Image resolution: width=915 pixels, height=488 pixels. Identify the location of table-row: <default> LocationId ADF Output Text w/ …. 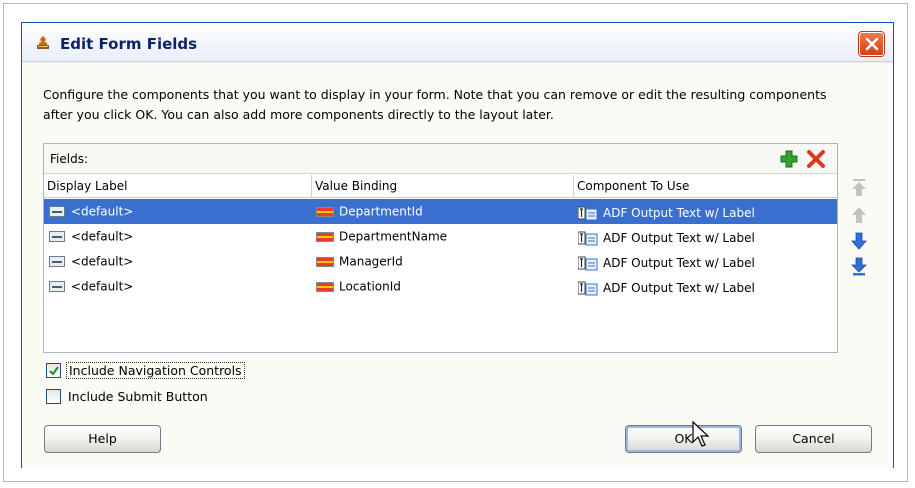
(440, 286).